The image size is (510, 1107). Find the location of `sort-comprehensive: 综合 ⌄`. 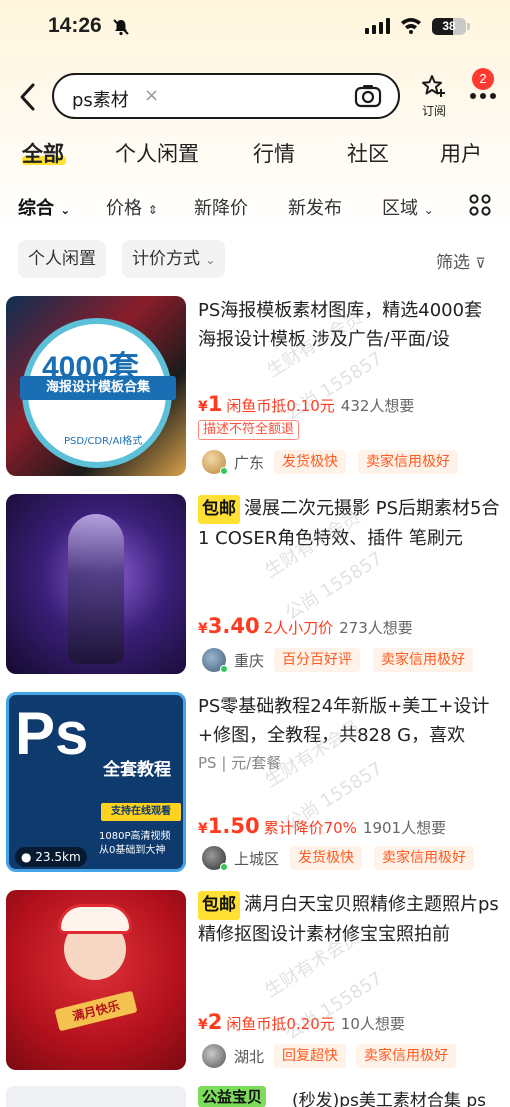

sort-comprehensive: 综合 ⌄ is located at coordinates (44, 207).